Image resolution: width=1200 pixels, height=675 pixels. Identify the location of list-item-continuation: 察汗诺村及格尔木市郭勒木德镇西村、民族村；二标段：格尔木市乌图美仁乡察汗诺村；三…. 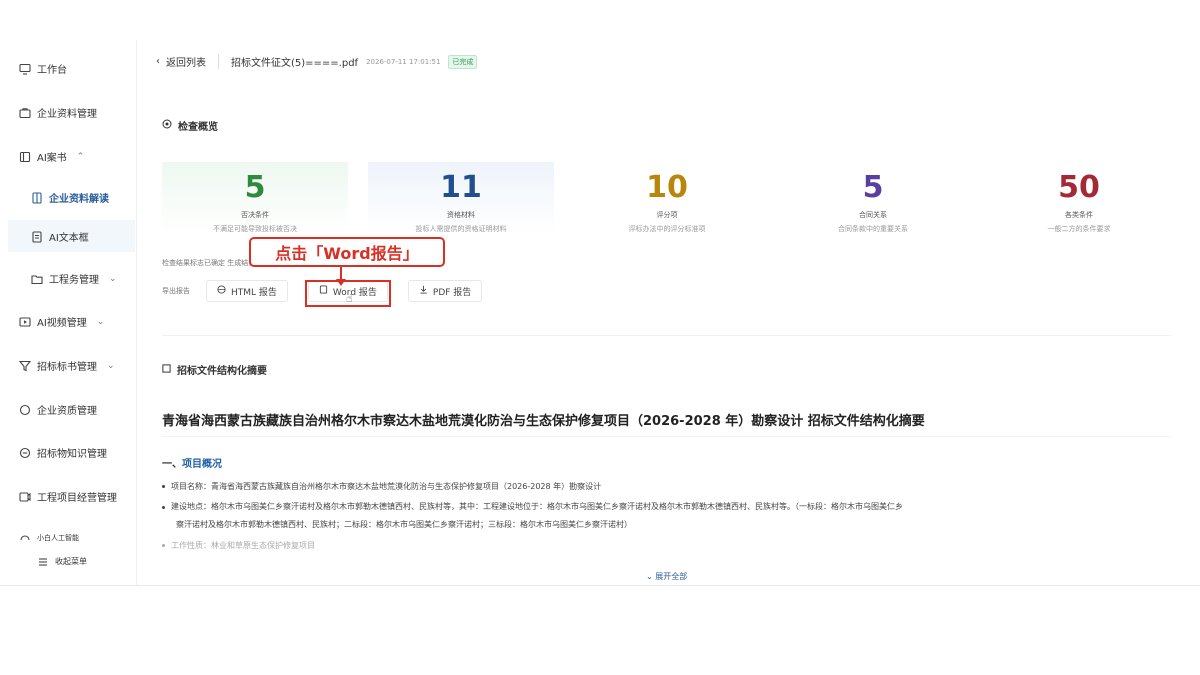
(404, 524).